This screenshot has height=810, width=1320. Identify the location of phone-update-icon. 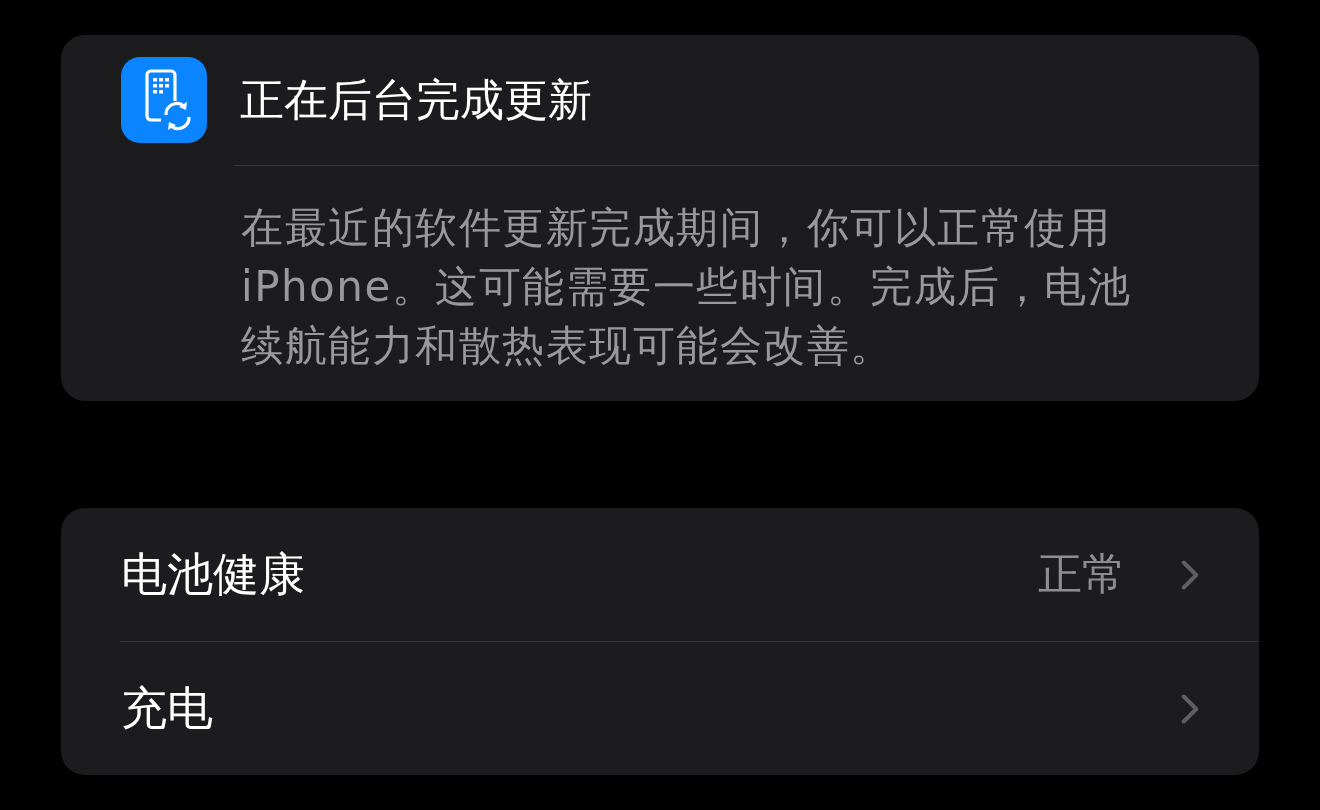
(164, 100).